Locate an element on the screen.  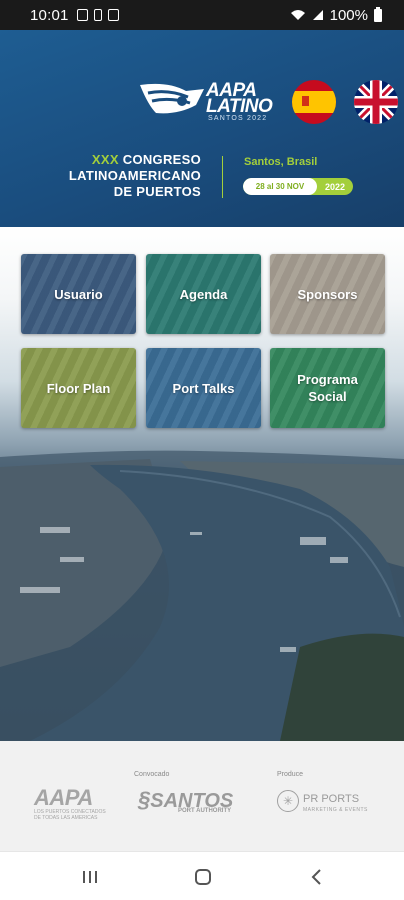
tile-label: Agenda is located at coordinates (203, 294).